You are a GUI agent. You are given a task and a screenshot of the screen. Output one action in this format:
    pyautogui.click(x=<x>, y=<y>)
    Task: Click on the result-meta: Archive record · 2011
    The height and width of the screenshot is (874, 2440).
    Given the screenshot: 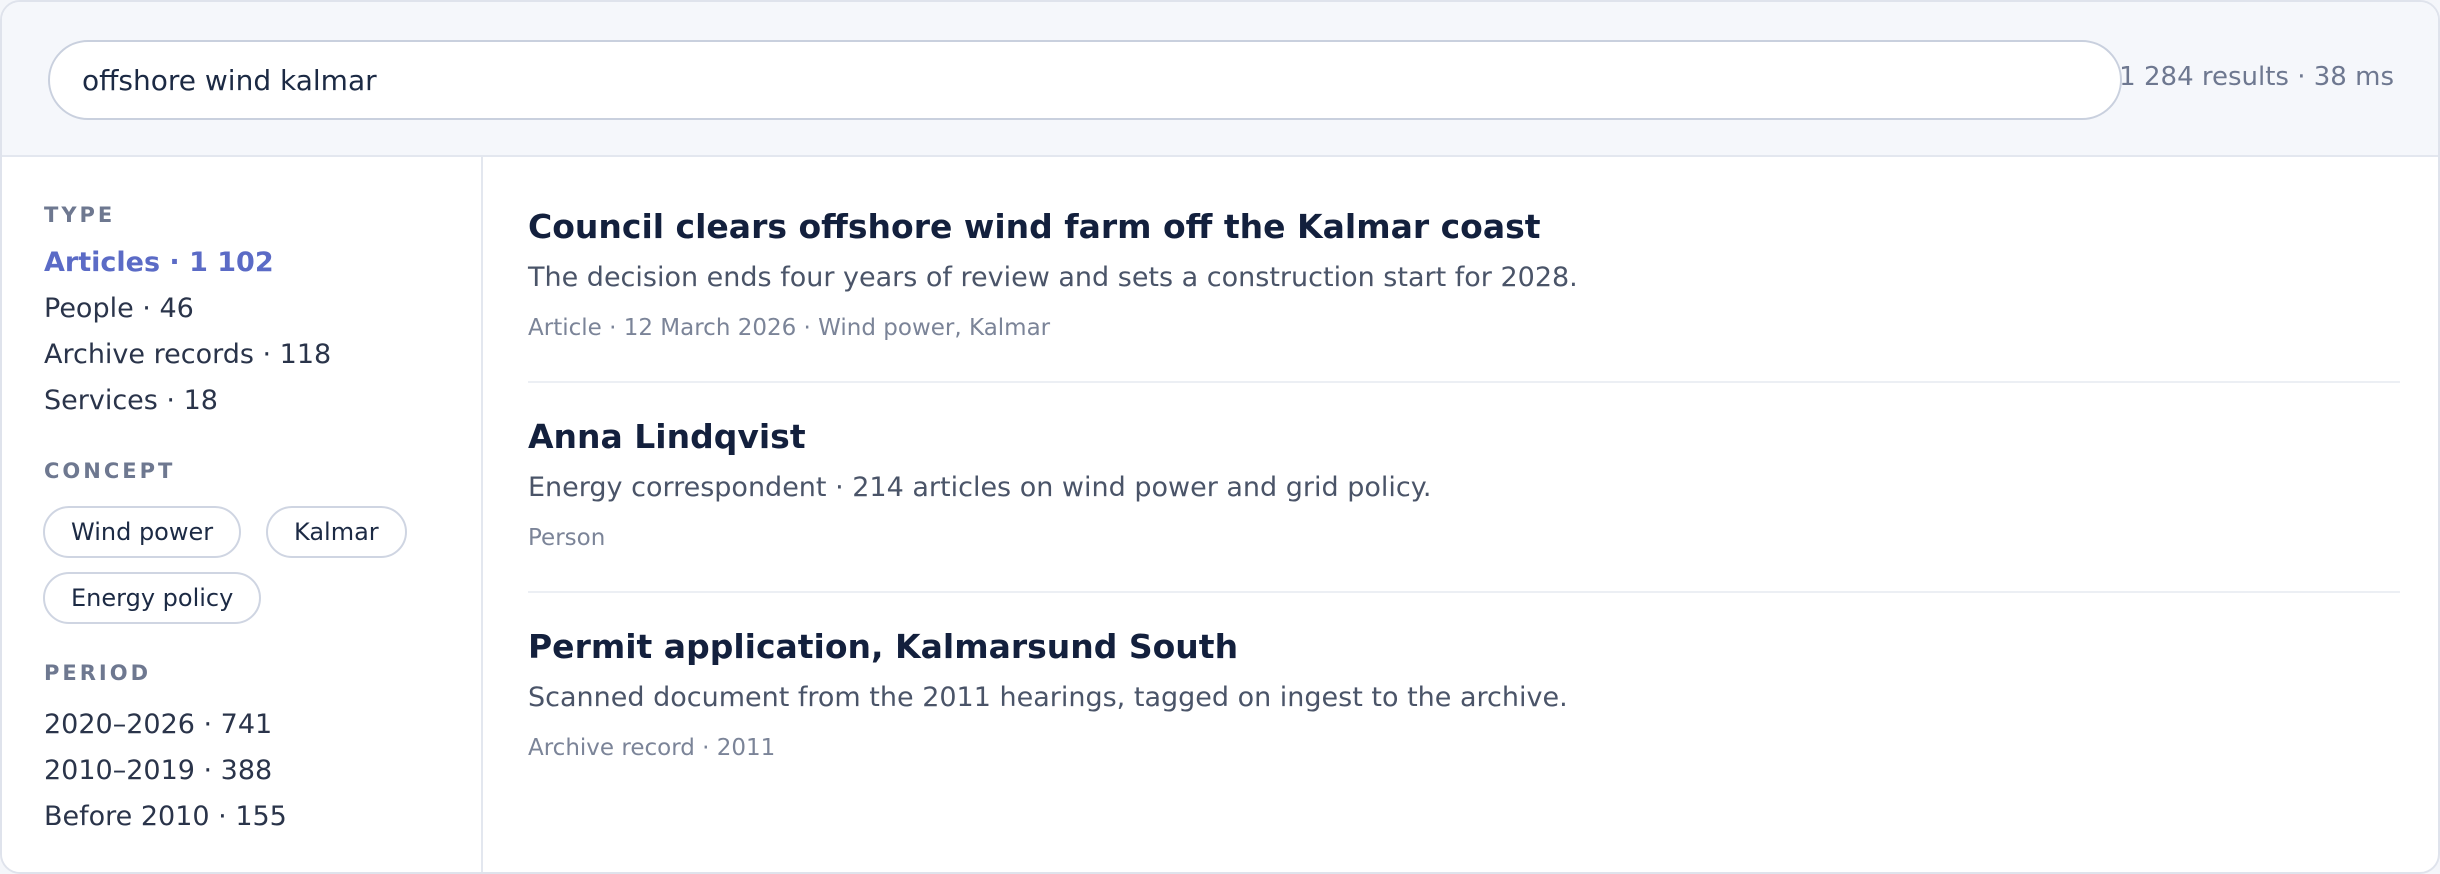 What is the action you would take?
    pyautogui.click(x=652, y=748)
    